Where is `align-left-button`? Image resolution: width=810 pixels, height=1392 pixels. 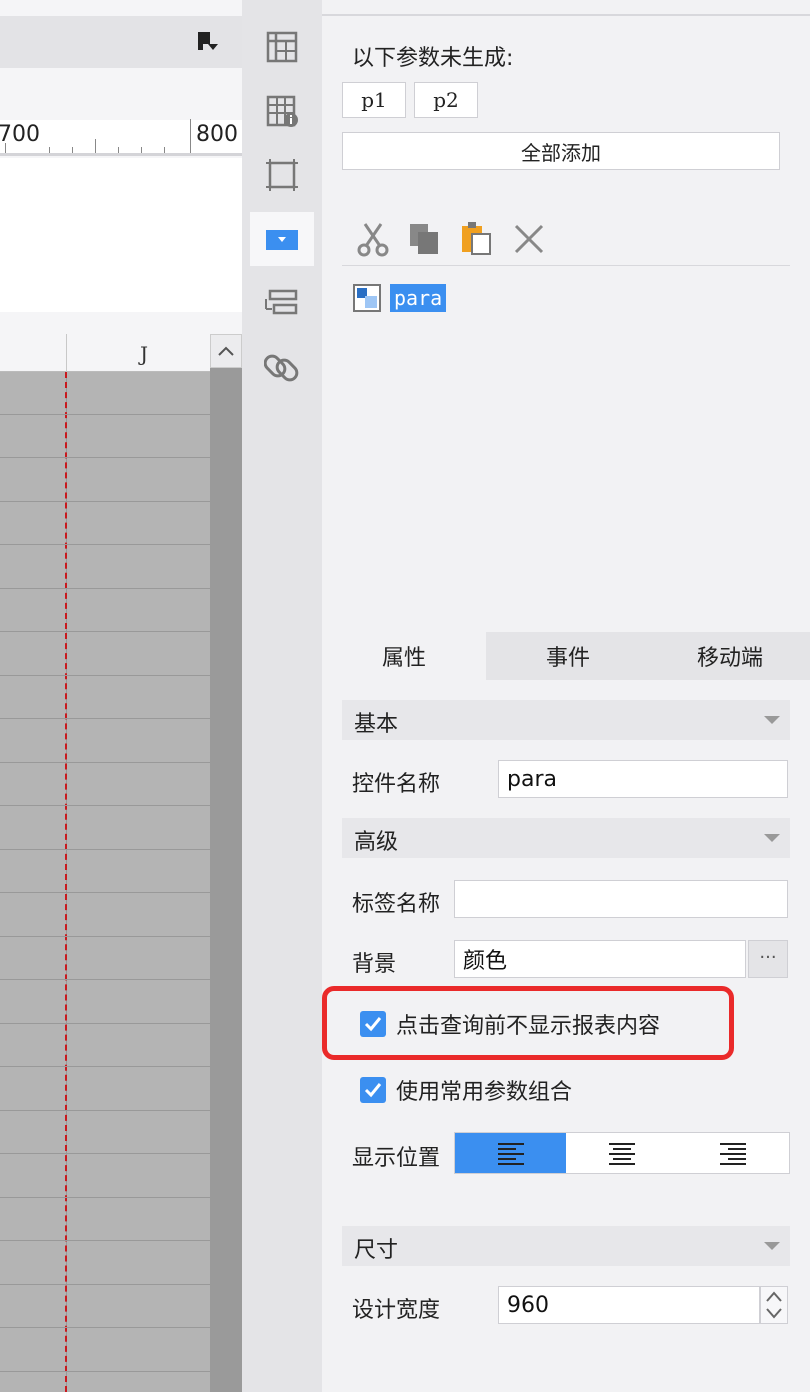
align-left-button is located at coordinates (511, 1153).